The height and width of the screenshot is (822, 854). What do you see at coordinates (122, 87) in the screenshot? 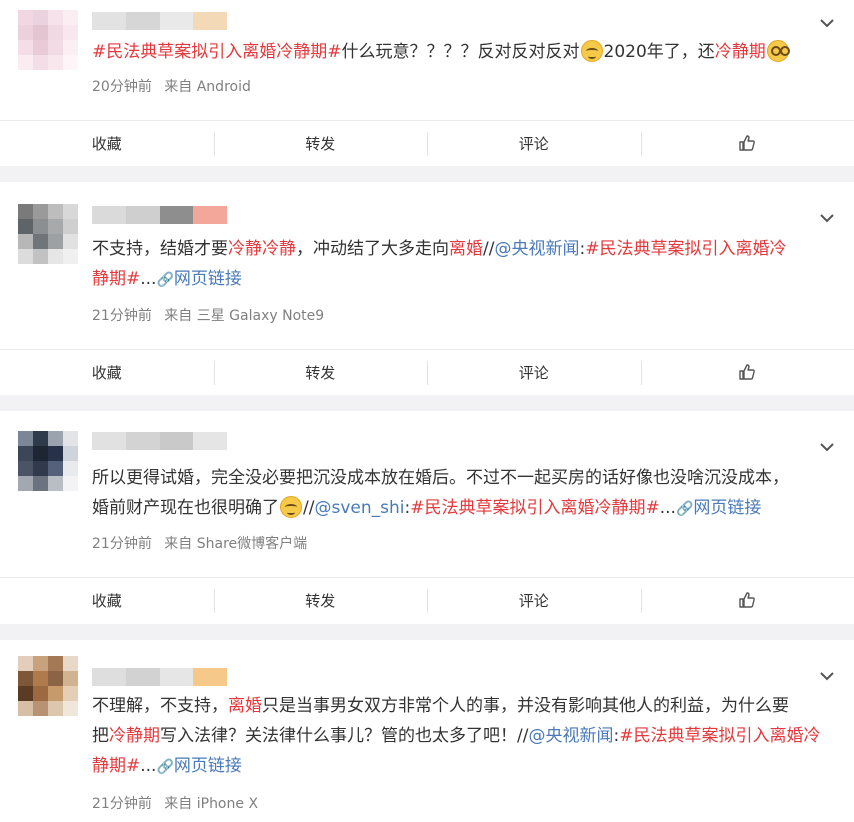
I see `post-time: 20分钟前` at bounding box center [122, 87].